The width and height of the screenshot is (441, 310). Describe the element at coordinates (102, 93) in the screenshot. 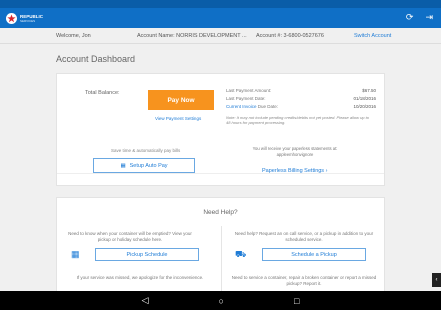

I see `total-balance-label: Total Balance:` at that location.